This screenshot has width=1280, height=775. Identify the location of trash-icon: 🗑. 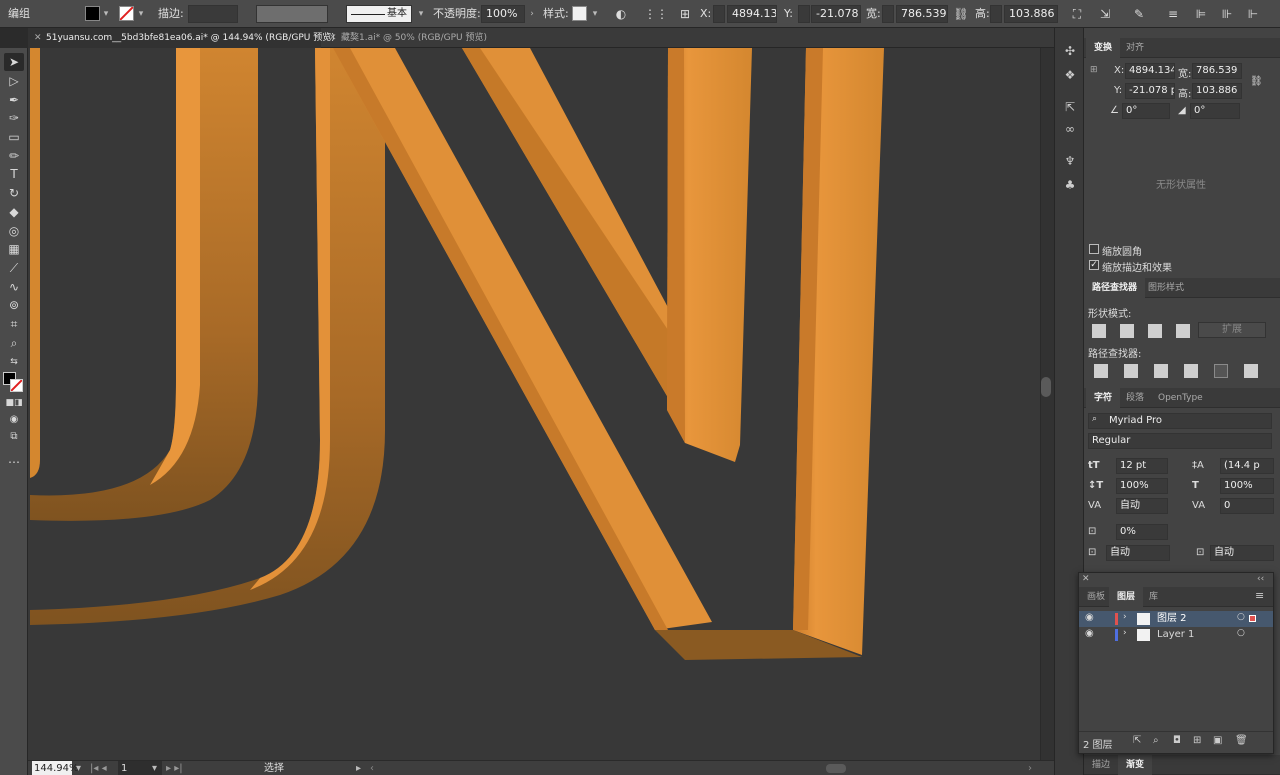
(1241, 740).